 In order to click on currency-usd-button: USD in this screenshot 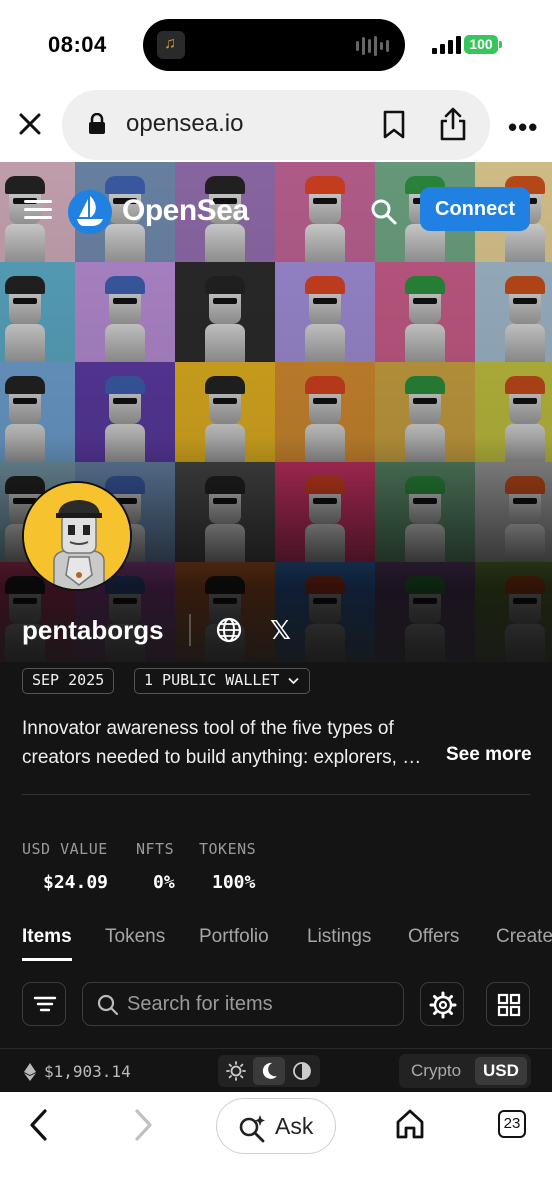, I will do `click(501, 1071)`.